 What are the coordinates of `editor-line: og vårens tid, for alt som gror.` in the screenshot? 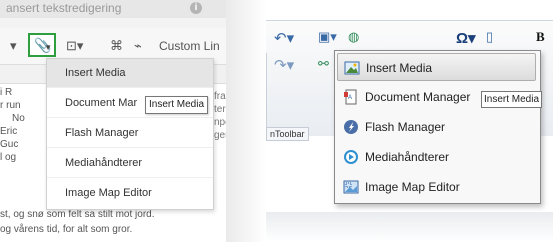 It's located at (66, 229).